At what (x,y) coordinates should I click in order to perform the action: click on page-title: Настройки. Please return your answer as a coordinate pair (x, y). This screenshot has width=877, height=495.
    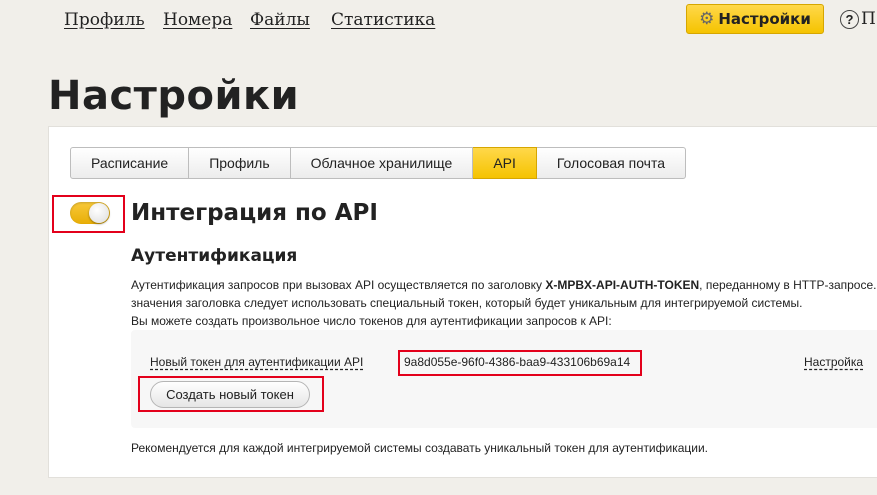
    Looking at the image, I should click on (174, 96).